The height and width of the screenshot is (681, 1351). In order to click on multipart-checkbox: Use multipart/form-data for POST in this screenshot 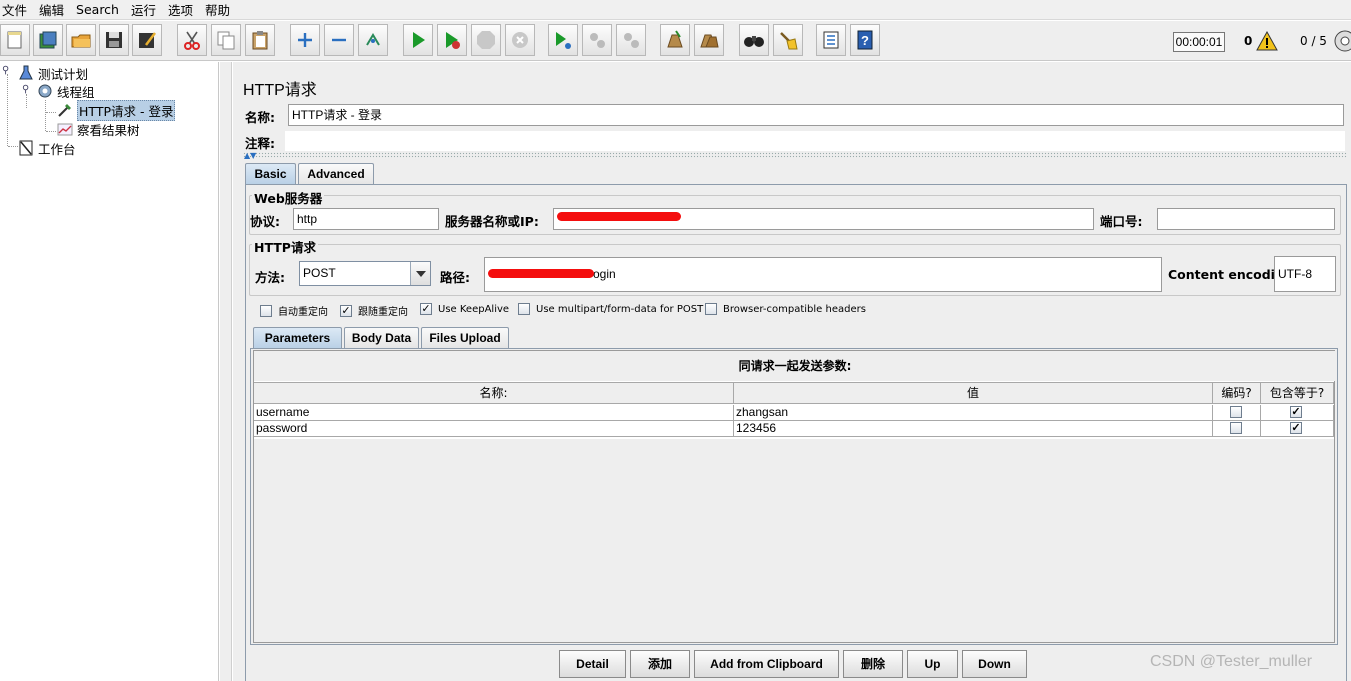, I will do `click(610, 309)`.